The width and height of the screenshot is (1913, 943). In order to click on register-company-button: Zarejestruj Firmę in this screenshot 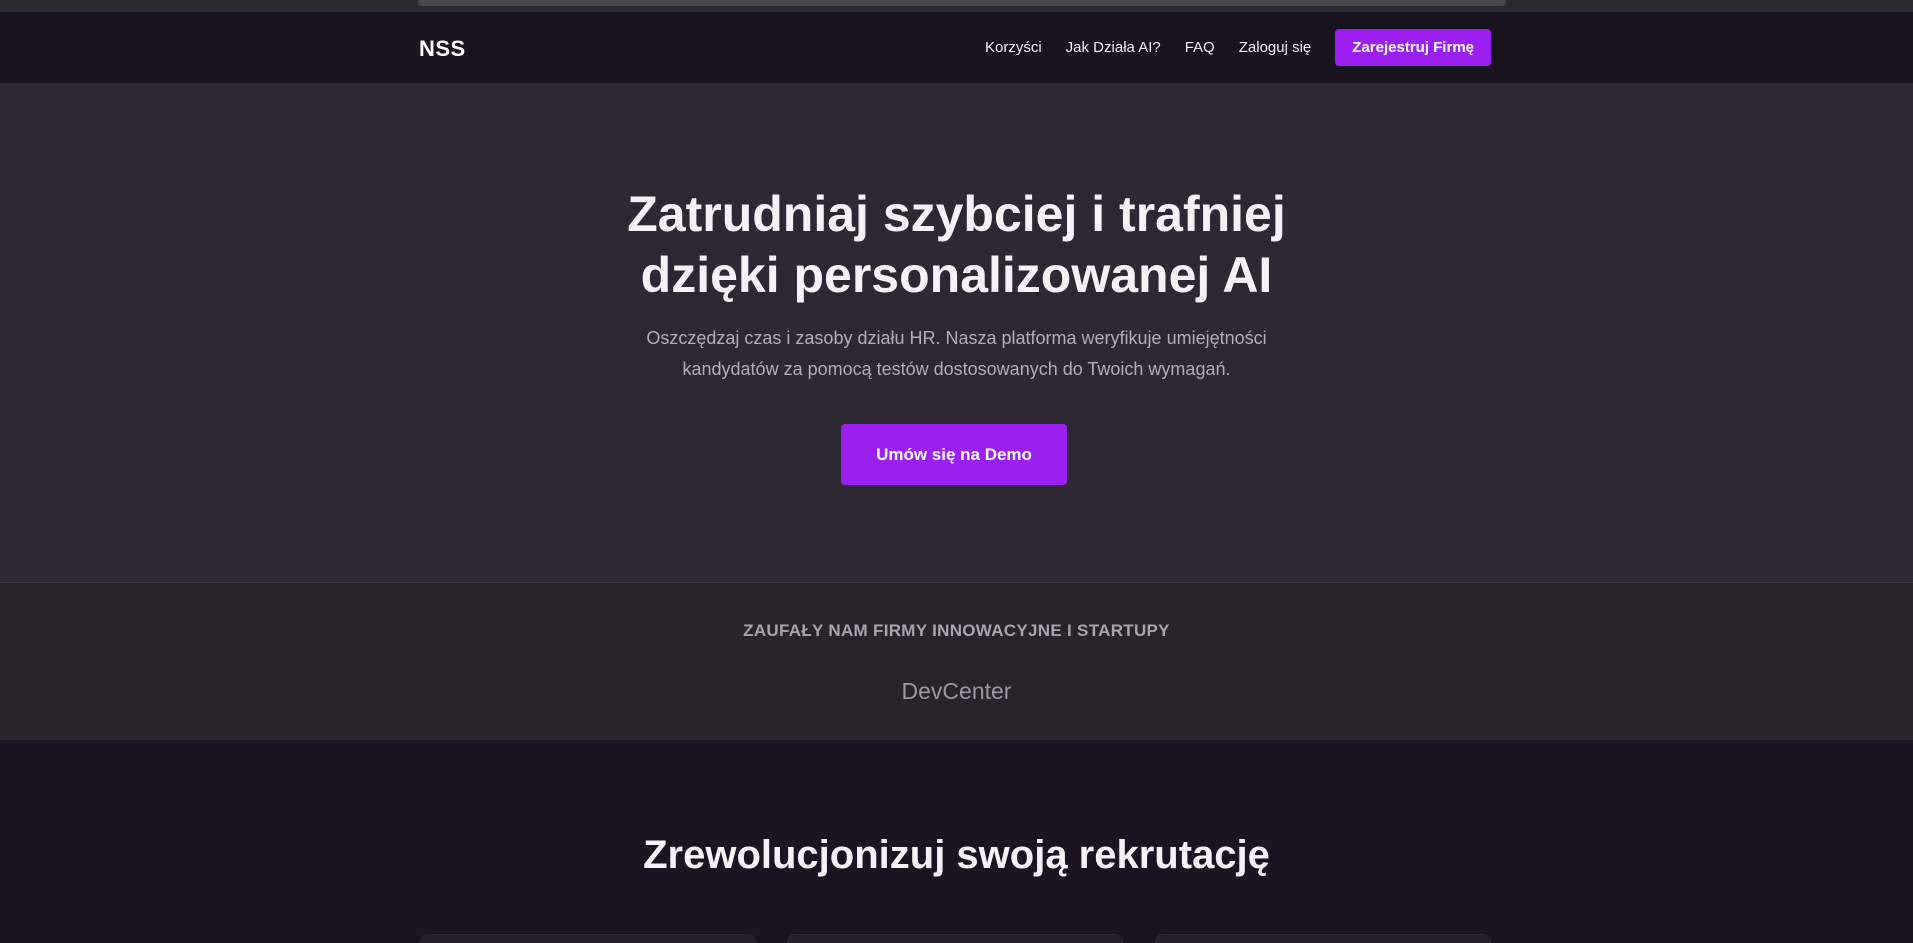, I will do `click(1413, 47)`.